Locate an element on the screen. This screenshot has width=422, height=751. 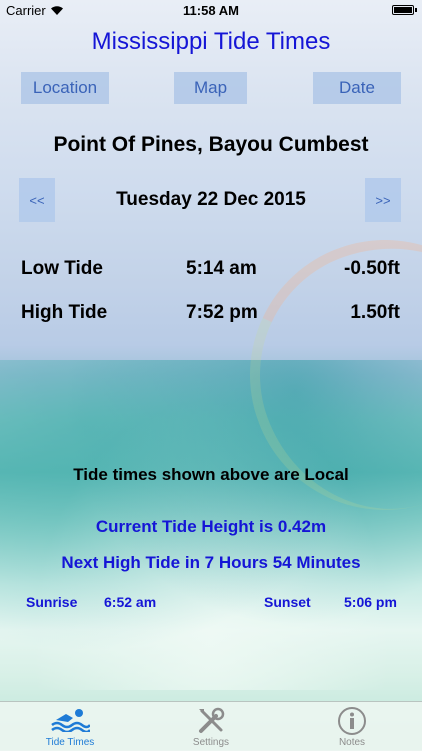
status-time: 11:58 AM is located at coordinates (211, 10).